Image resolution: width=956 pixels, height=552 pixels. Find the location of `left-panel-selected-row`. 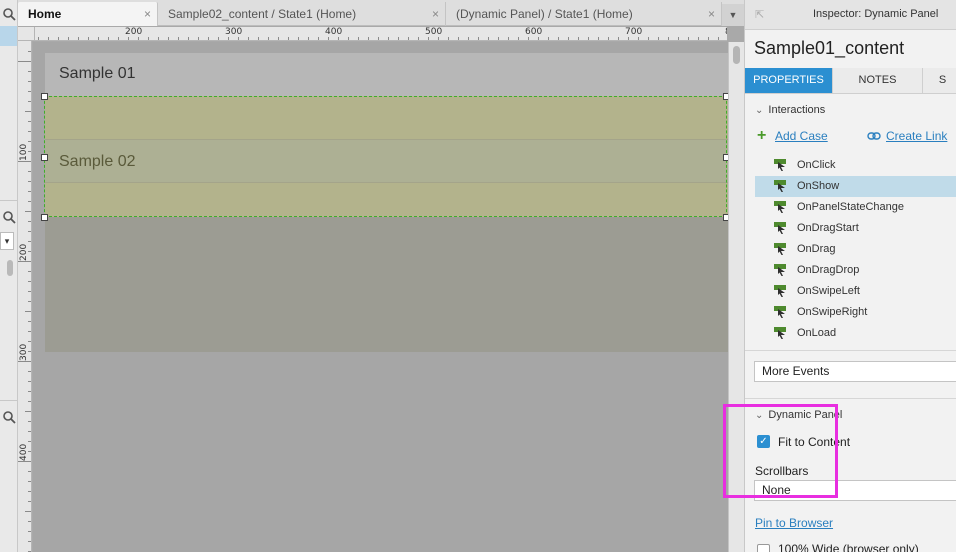

left-panel-selected-row is located at coordinates (8, 36).